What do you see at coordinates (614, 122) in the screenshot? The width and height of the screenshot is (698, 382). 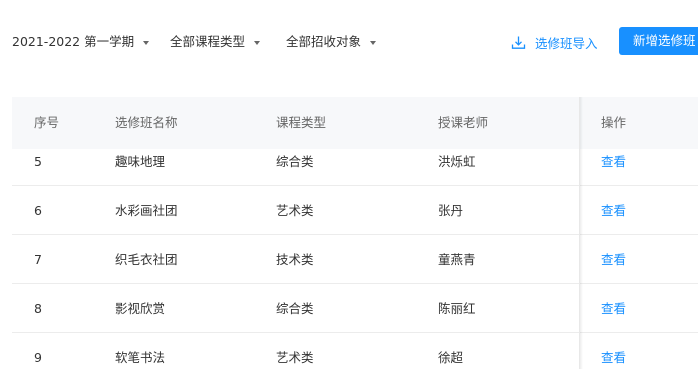 I see `header-op: 操作` at bounding box center [614, 122].